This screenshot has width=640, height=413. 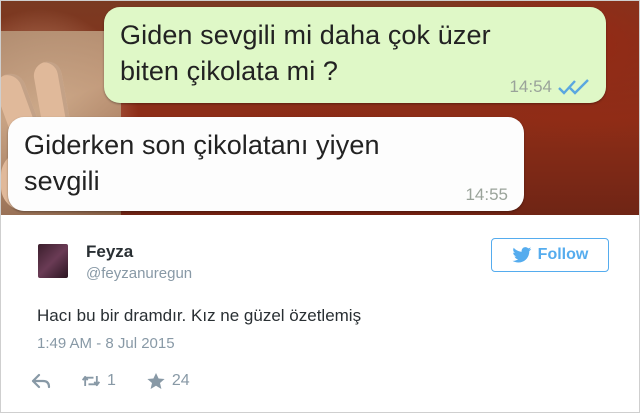 What do you see at coordinates (139, 273) in the screenshot?
I see `author-handle: @feyzanuregun` at bounding box center [139, 273].